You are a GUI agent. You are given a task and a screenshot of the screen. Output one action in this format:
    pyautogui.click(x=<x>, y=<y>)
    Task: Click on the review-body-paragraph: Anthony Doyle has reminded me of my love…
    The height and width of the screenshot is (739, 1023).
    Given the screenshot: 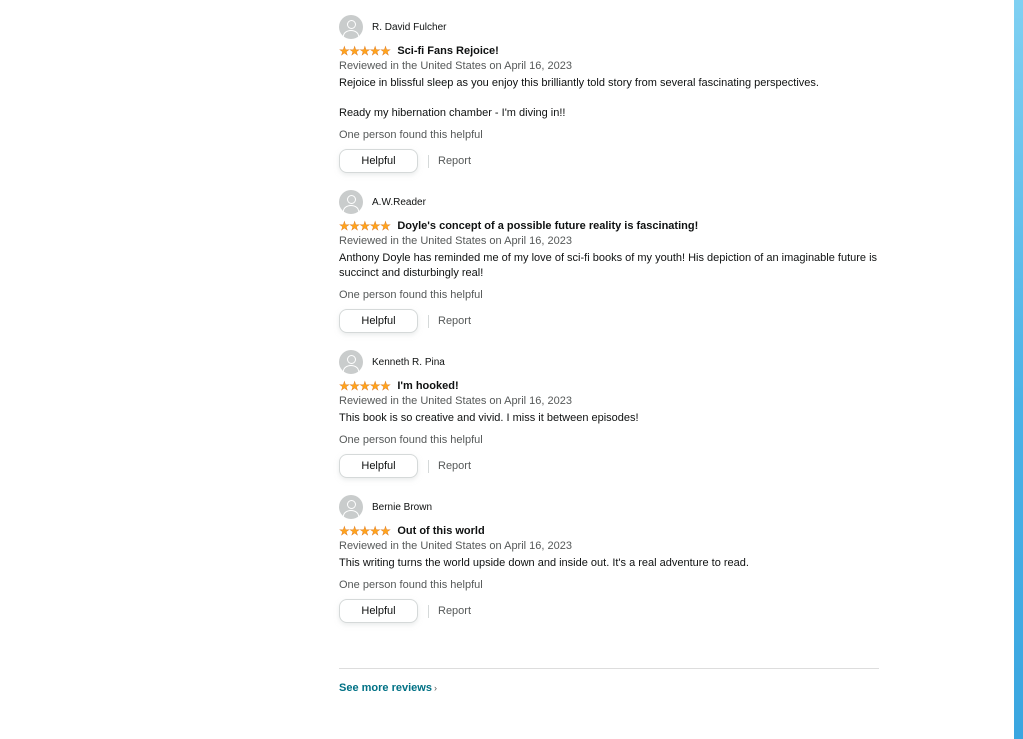 What is the action you would take?
    pyautogui.click(x=608, y=265)
    